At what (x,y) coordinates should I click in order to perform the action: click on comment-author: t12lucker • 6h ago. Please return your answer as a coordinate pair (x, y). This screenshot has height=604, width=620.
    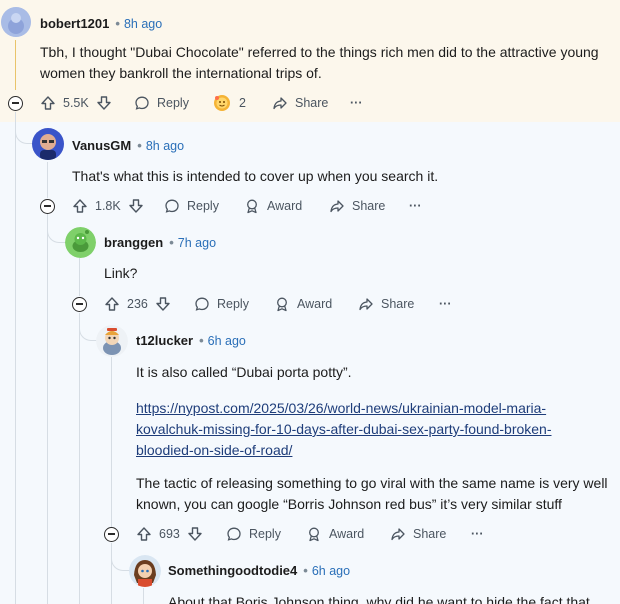
    Looking at the image, I should click on (191, 340).